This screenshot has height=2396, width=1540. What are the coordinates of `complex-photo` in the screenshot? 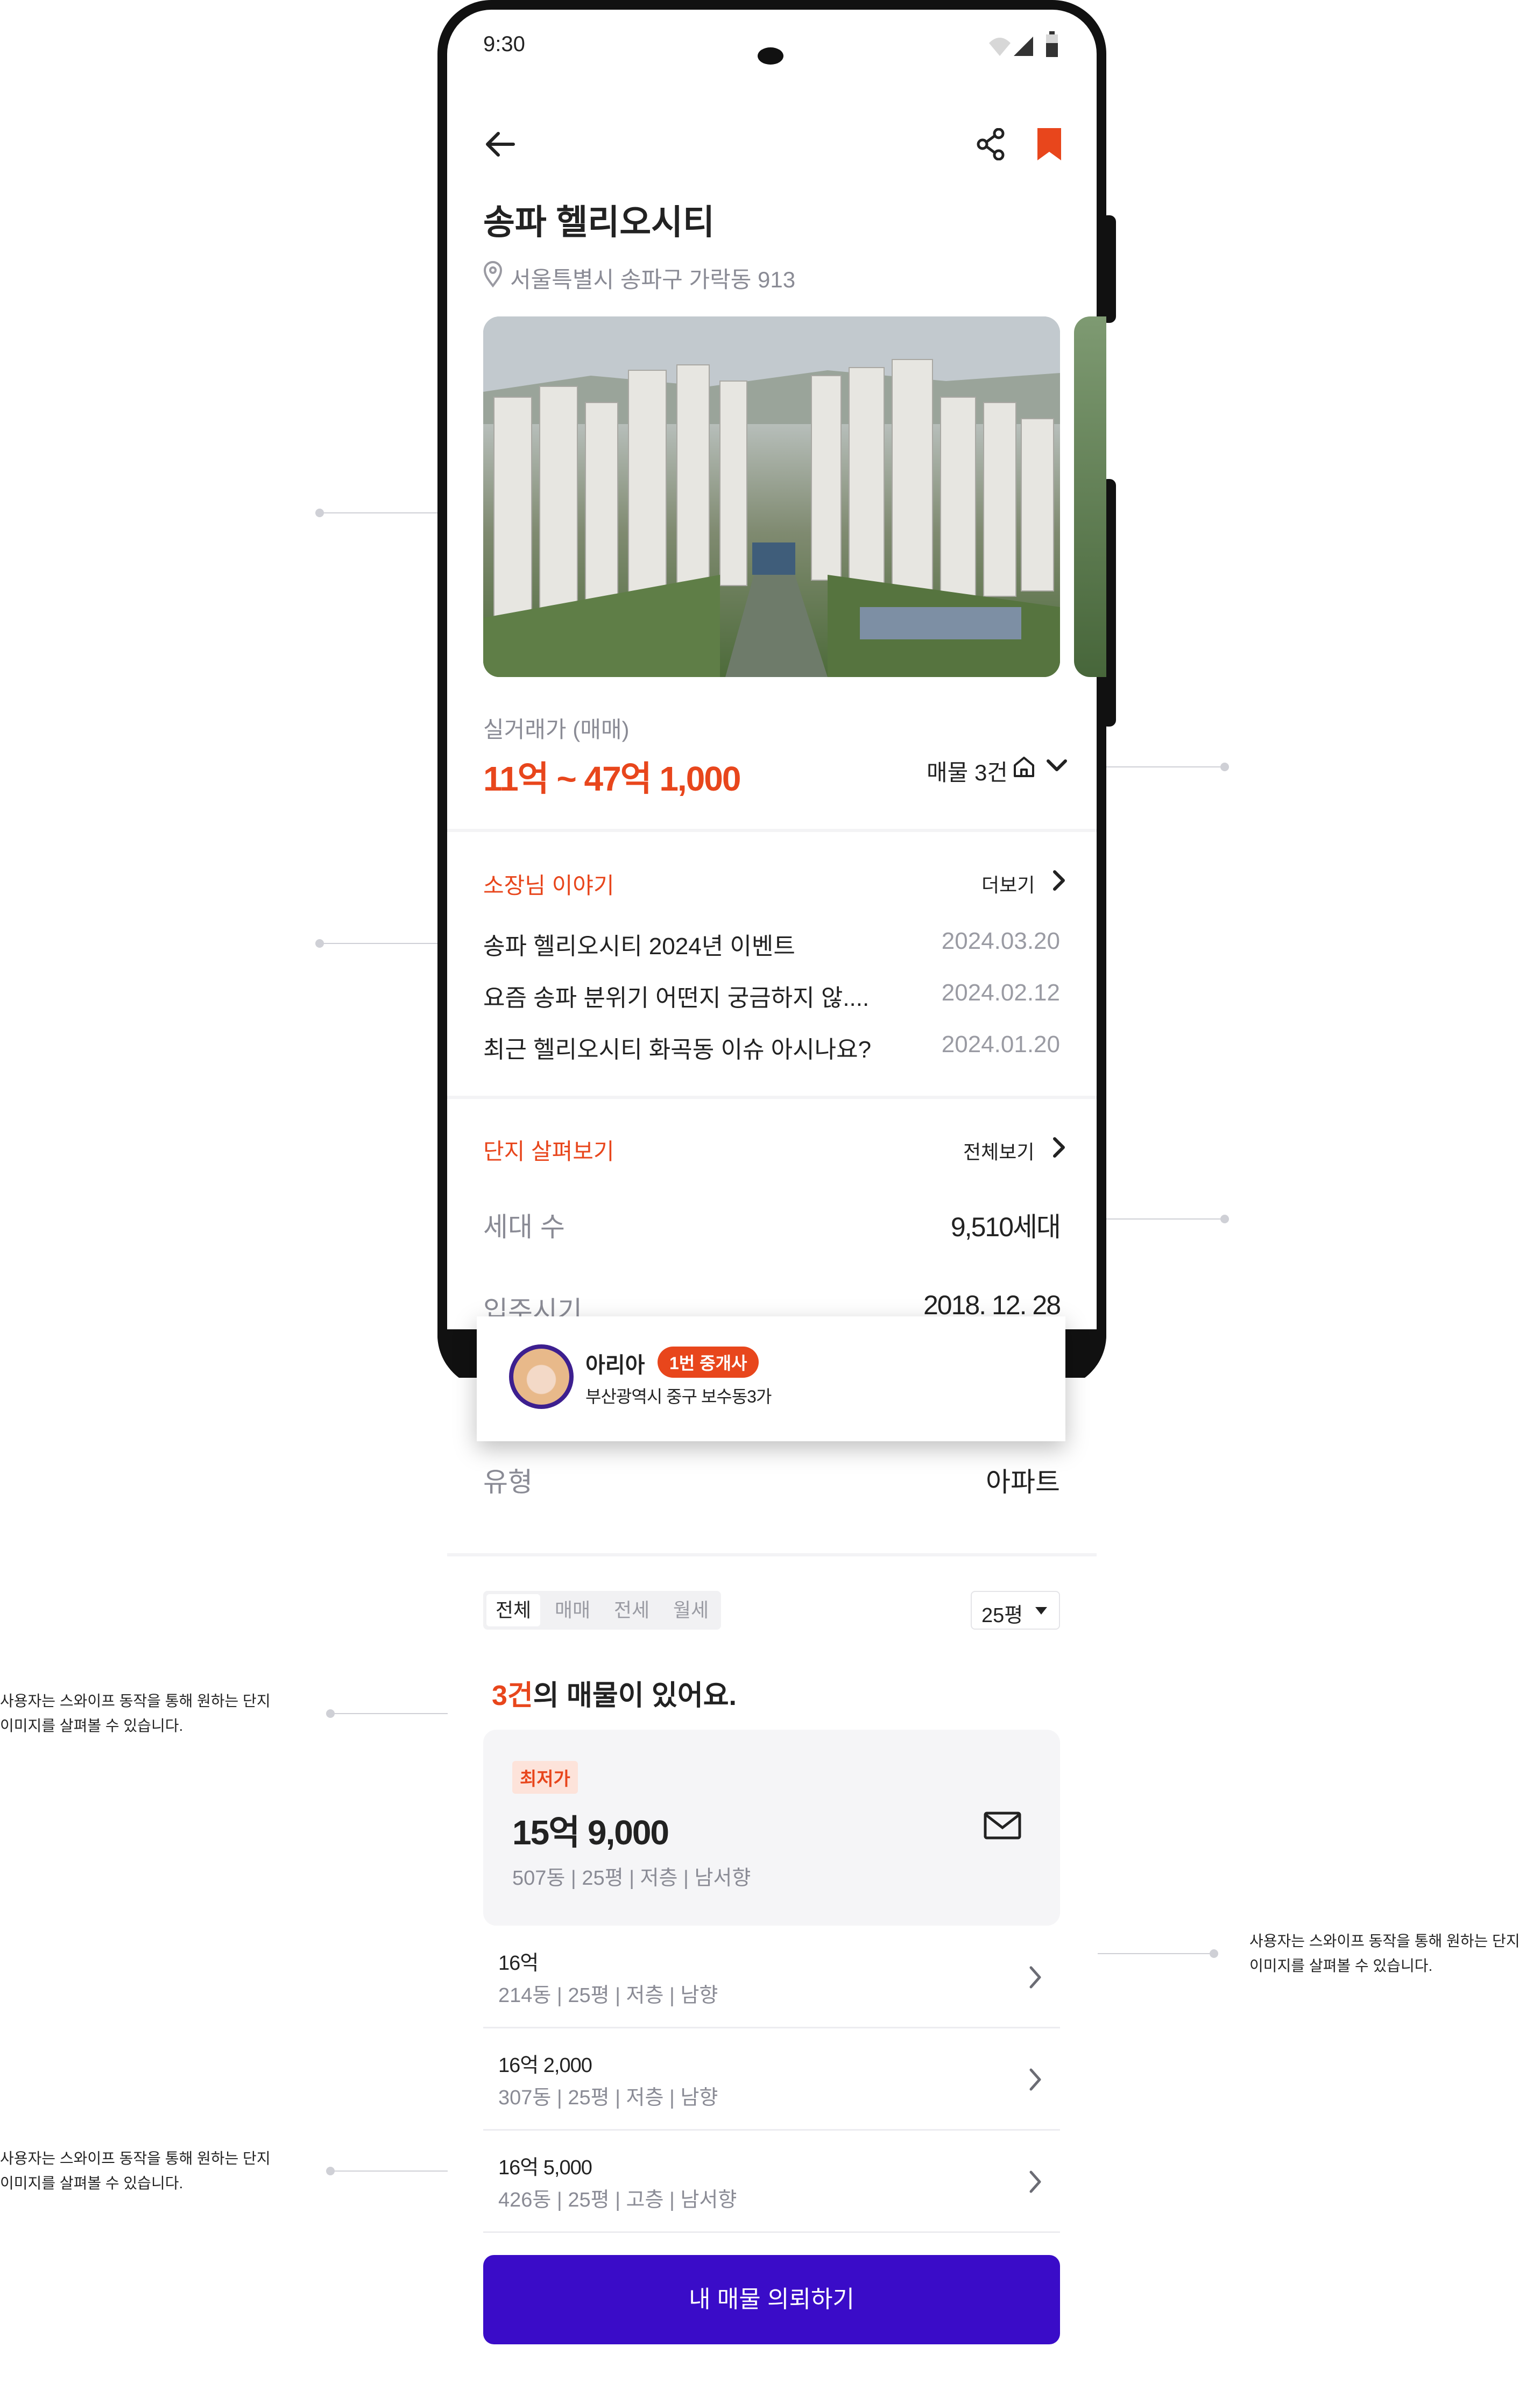 It's located at (771, 497).